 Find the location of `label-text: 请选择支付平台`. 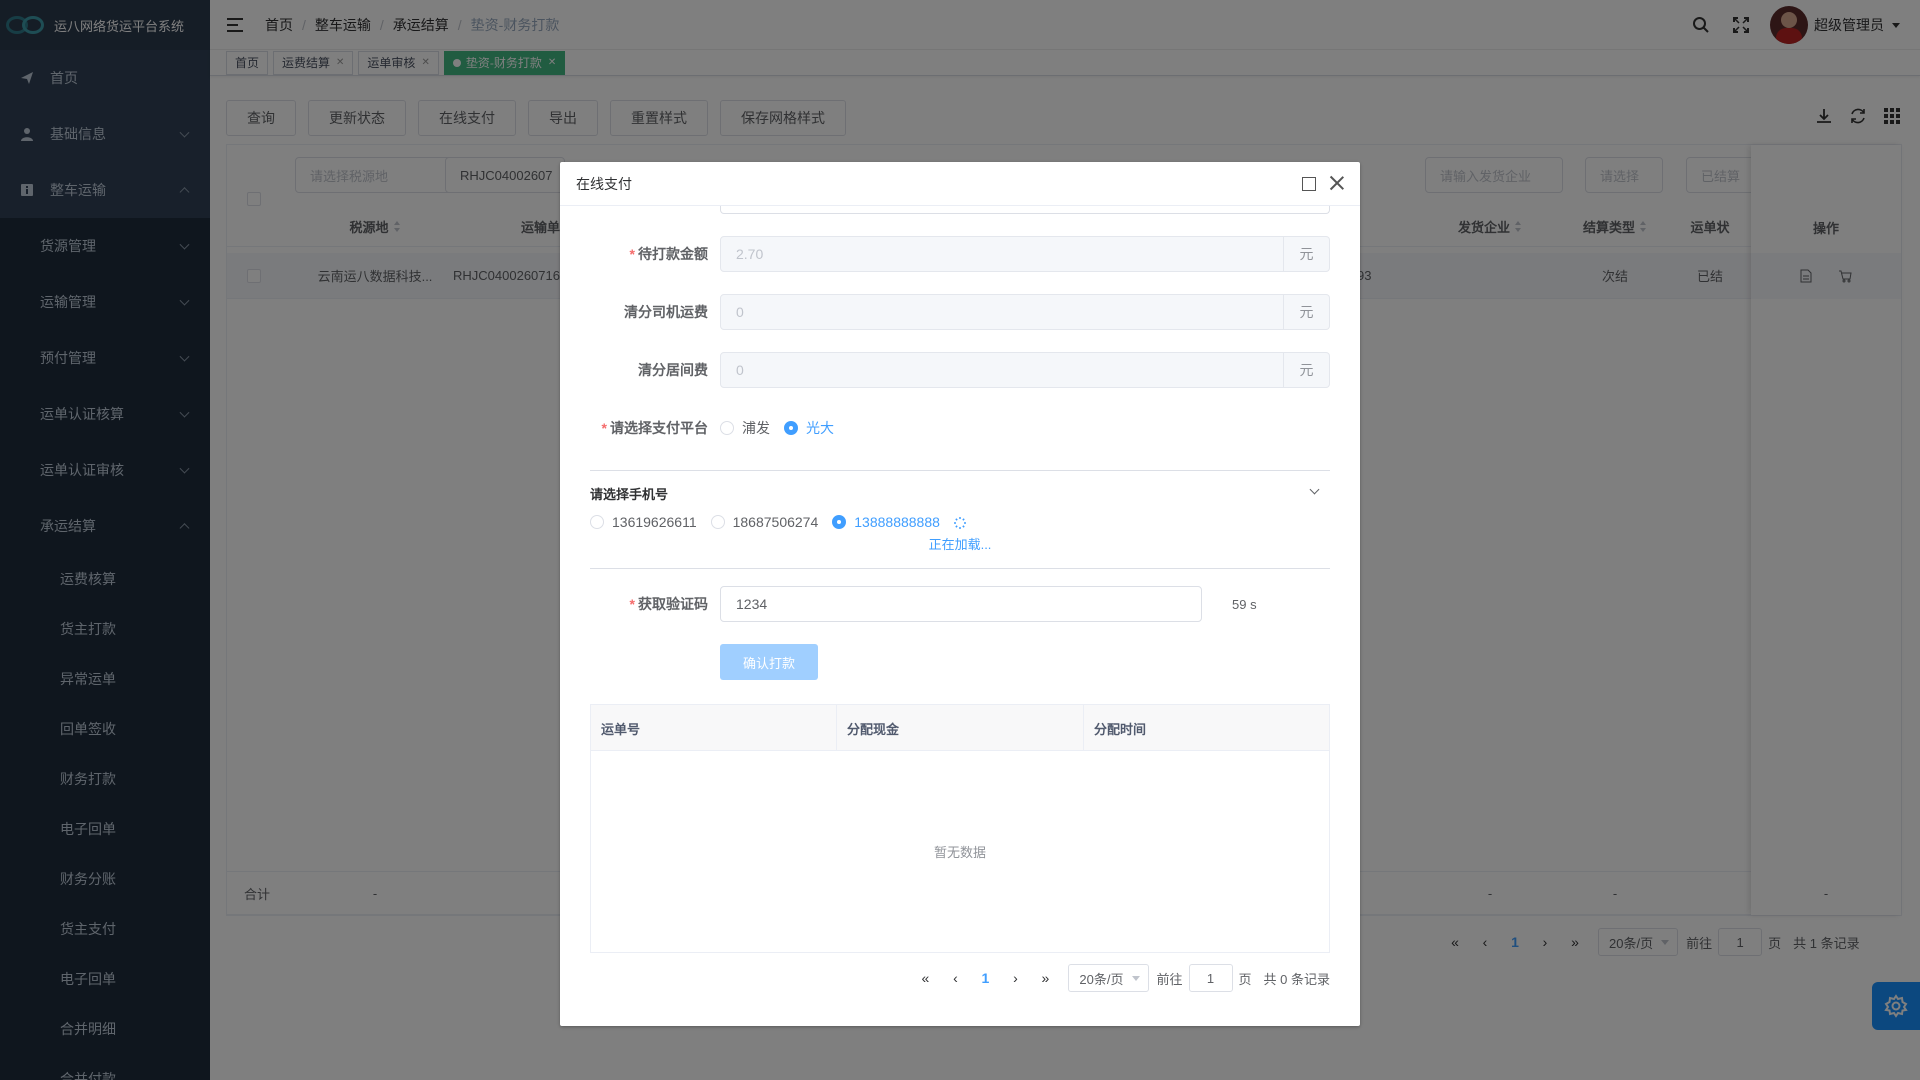

label-text: 请选择支付平台 is located at coordinates (659, 428).